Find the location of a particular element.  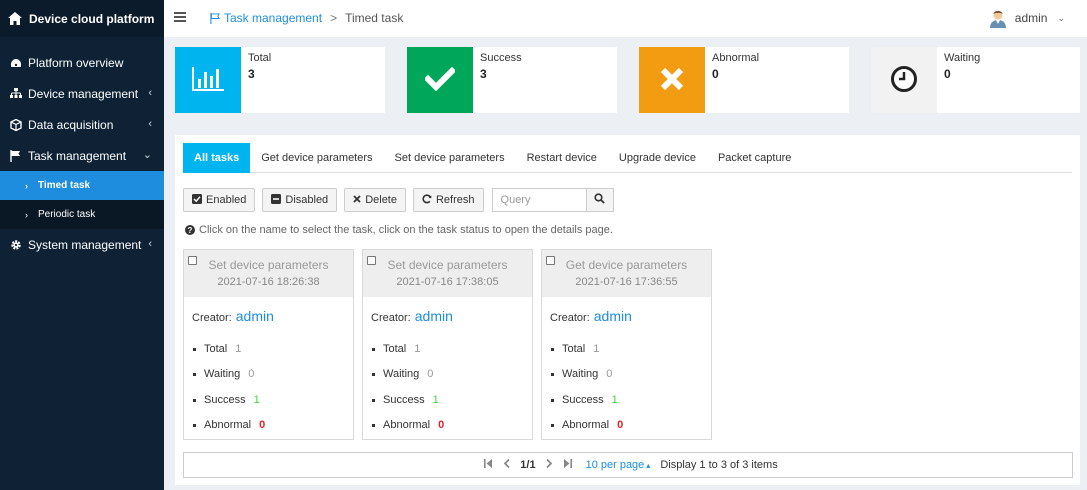

menu-toggle-icon is located at coordinates (180, 17).